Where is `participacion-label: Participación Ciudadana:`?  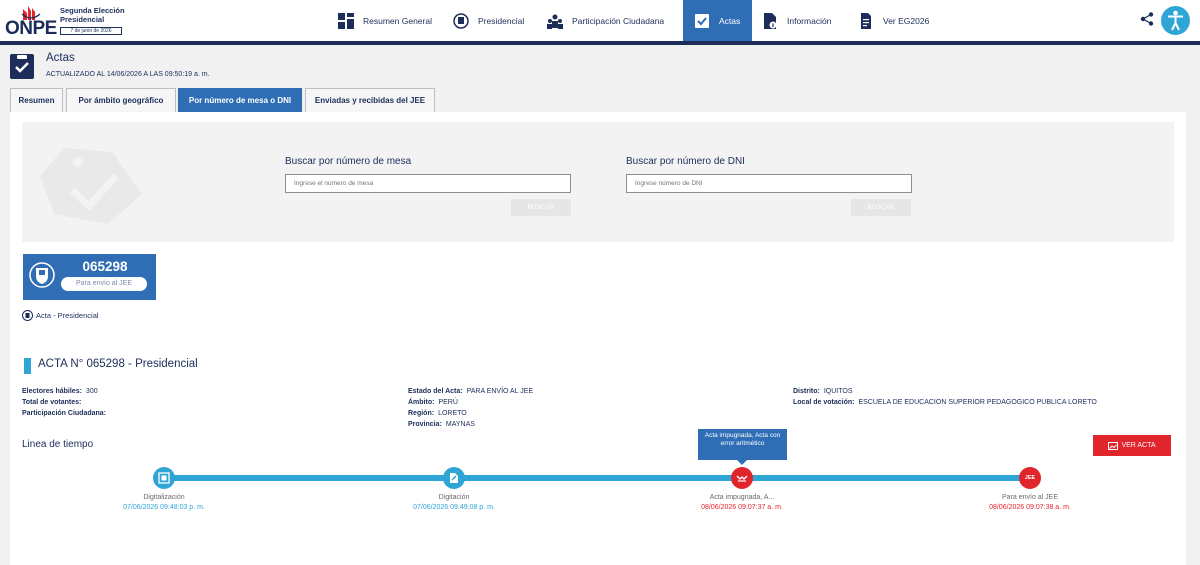 participacion-label: Participación Ciudadana: is located at coordinates (64, 413).